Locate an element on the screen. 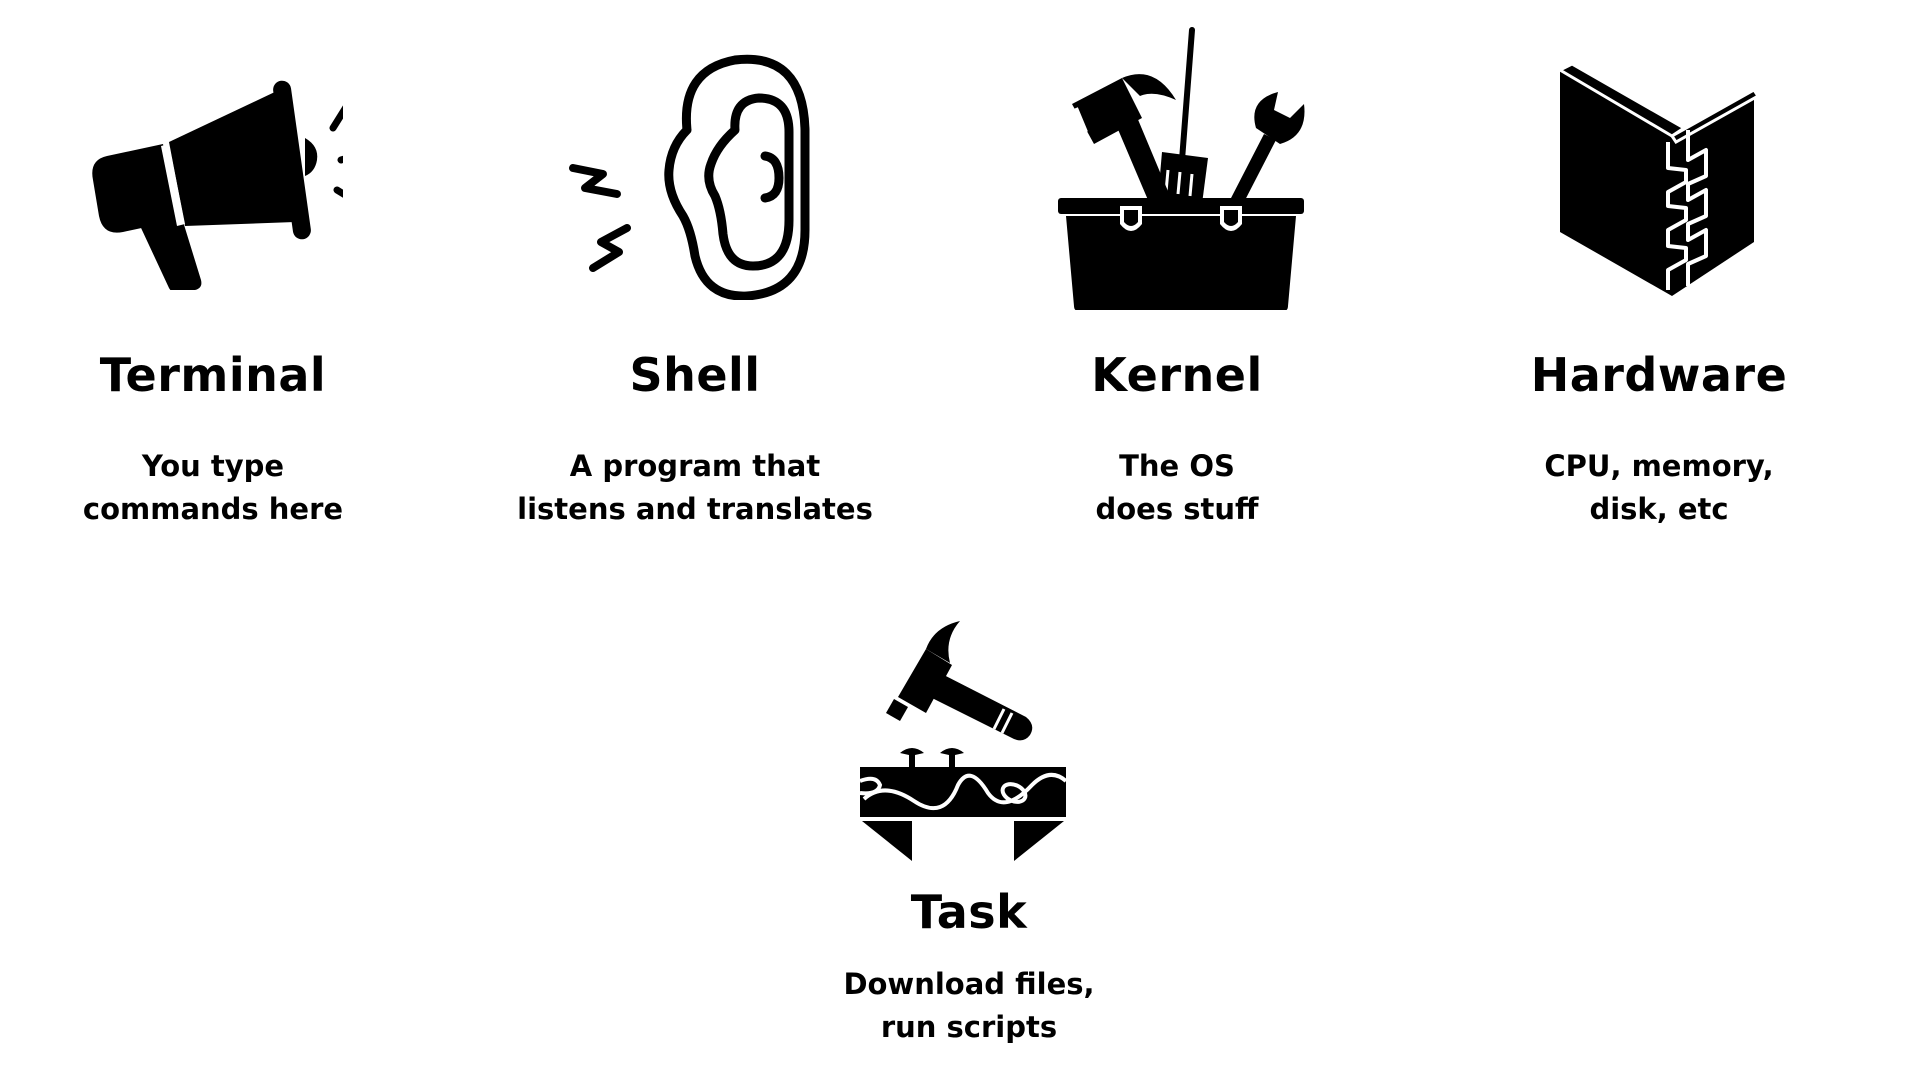 The image size is (1920, 1080). step-description: You type commands here is located at coordinates (213, 488).